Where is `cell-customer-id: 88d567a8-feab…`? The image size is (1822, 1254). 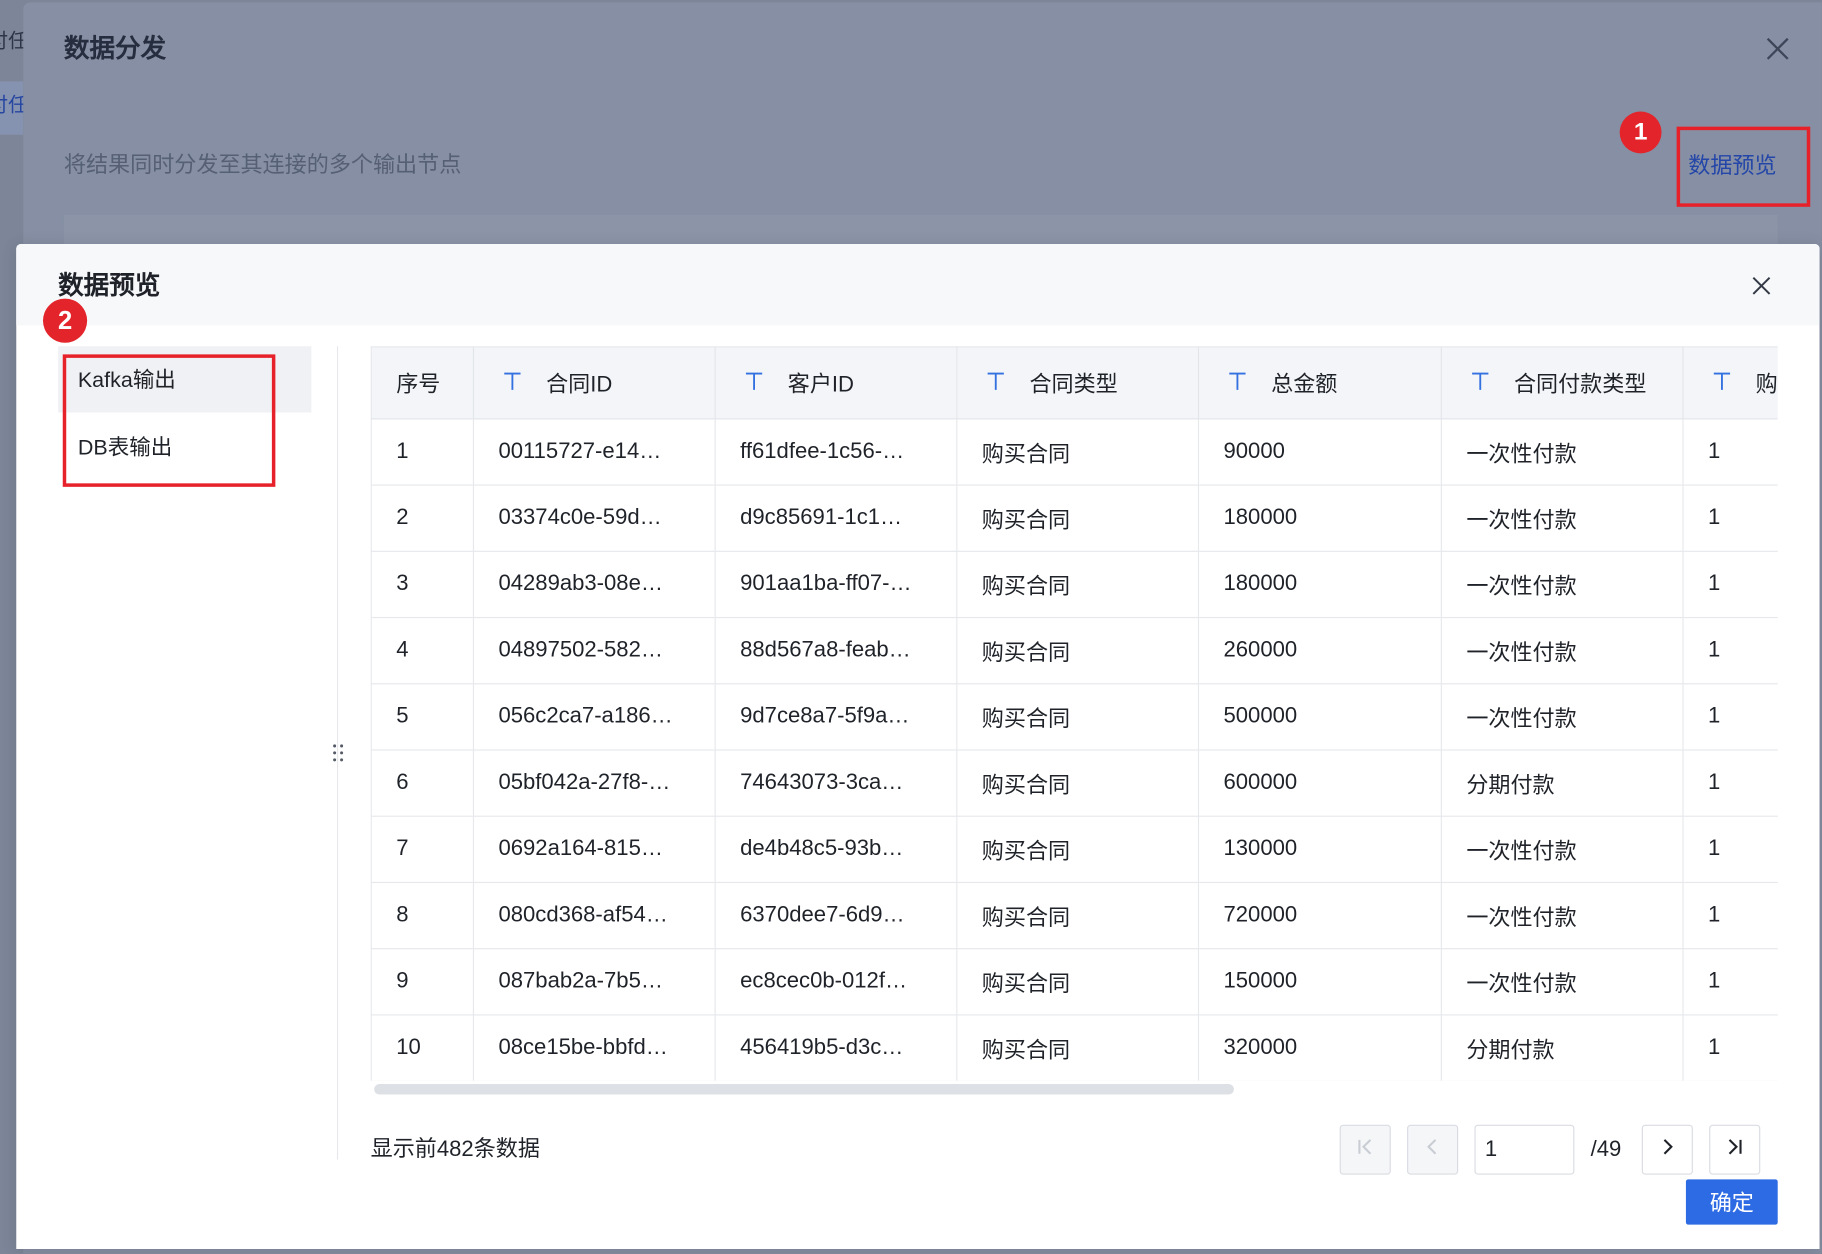
cell-customer-id: 88d567a8-feab… is located at coordinates (836, 650).